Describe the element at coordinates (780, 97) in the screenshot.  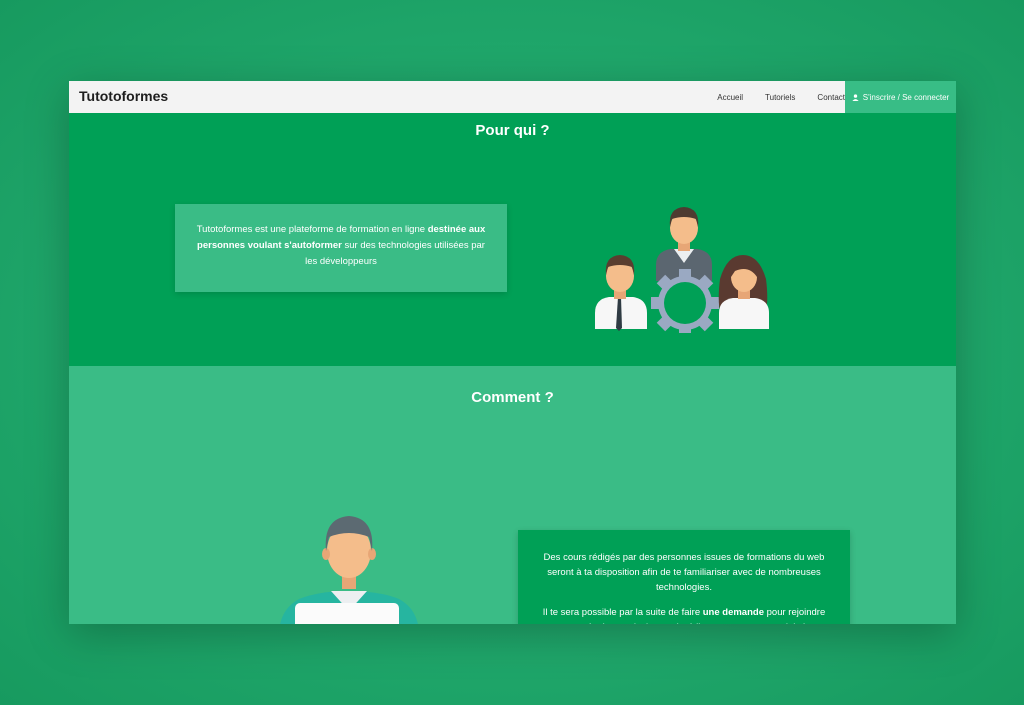
I see `nav-link-tutoriels: Tutoriels` at that location.